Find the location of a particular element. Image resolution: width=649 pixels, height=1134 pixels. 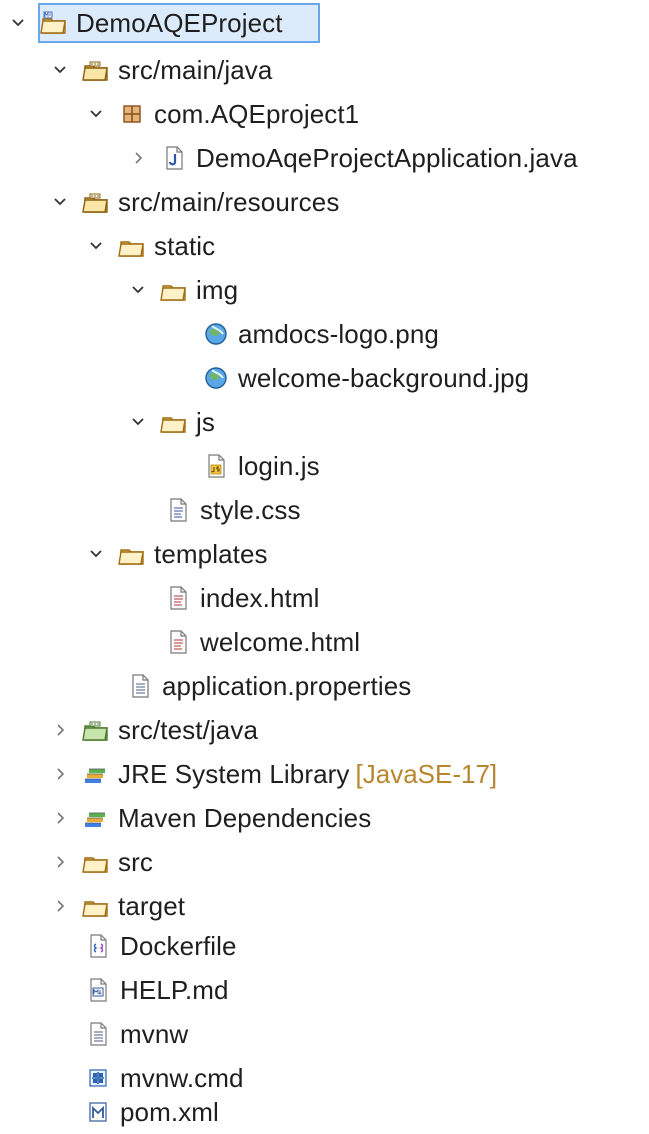

tree-item-dockerfile: Dockerfile is located at coordinates (160, 946).